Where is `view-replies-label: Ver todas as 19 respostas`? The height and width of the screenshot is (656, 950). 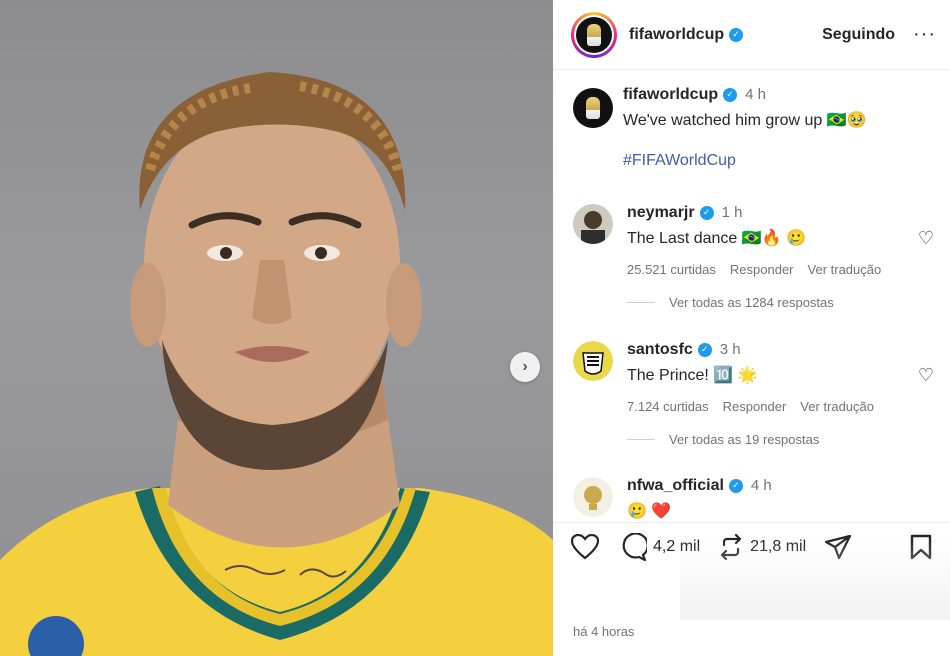 view-replies-label: Ver todas as 19 respostas is located at coordinates (744, 439).